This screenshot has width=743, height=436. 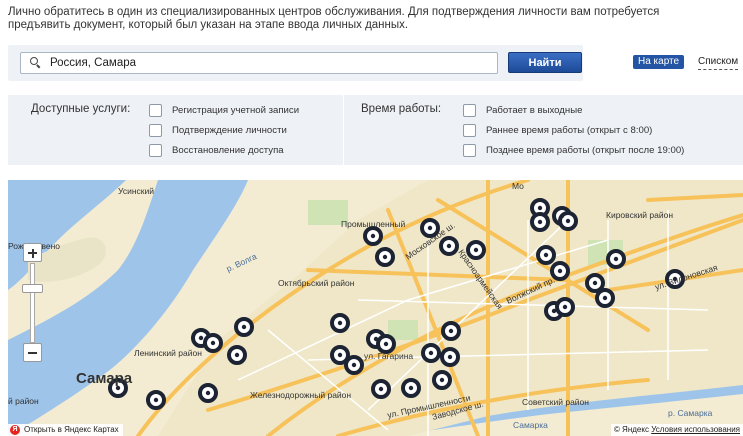 I want to click on filter-early-hours: Раннее время работы (открыт с 8:00), so click(x=557, y=130).